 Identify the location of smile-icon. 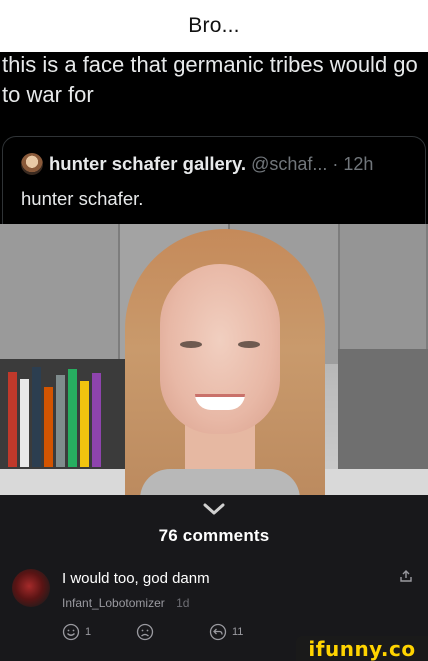
(71, 632).